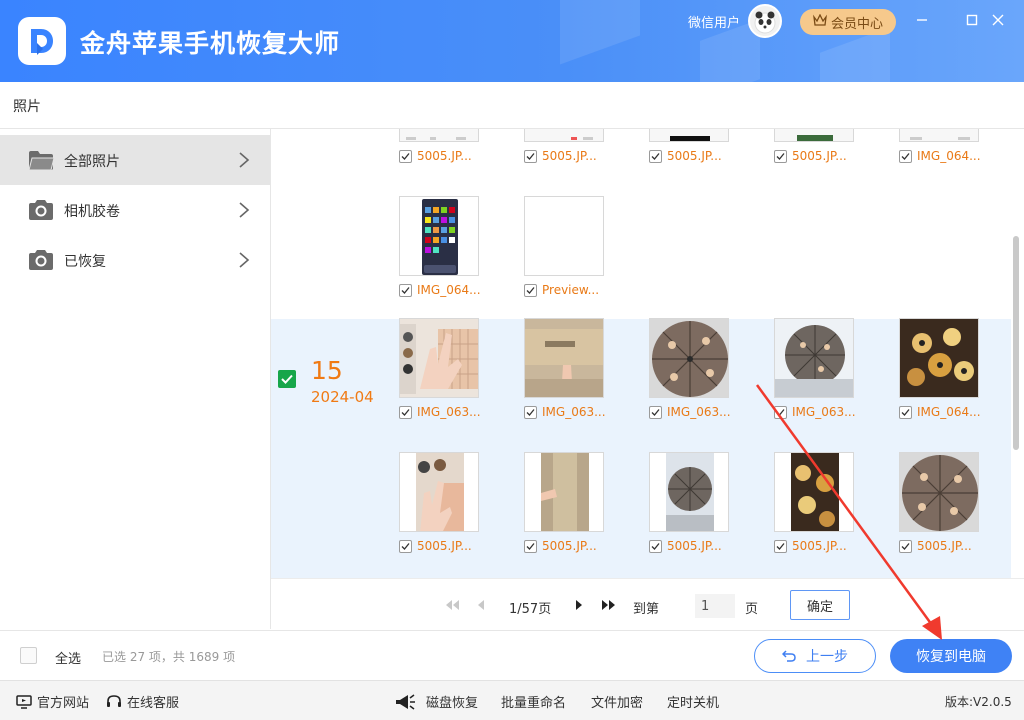  I want to click on disk-recovery-link: 磁盘恢复, so click(436, 701).